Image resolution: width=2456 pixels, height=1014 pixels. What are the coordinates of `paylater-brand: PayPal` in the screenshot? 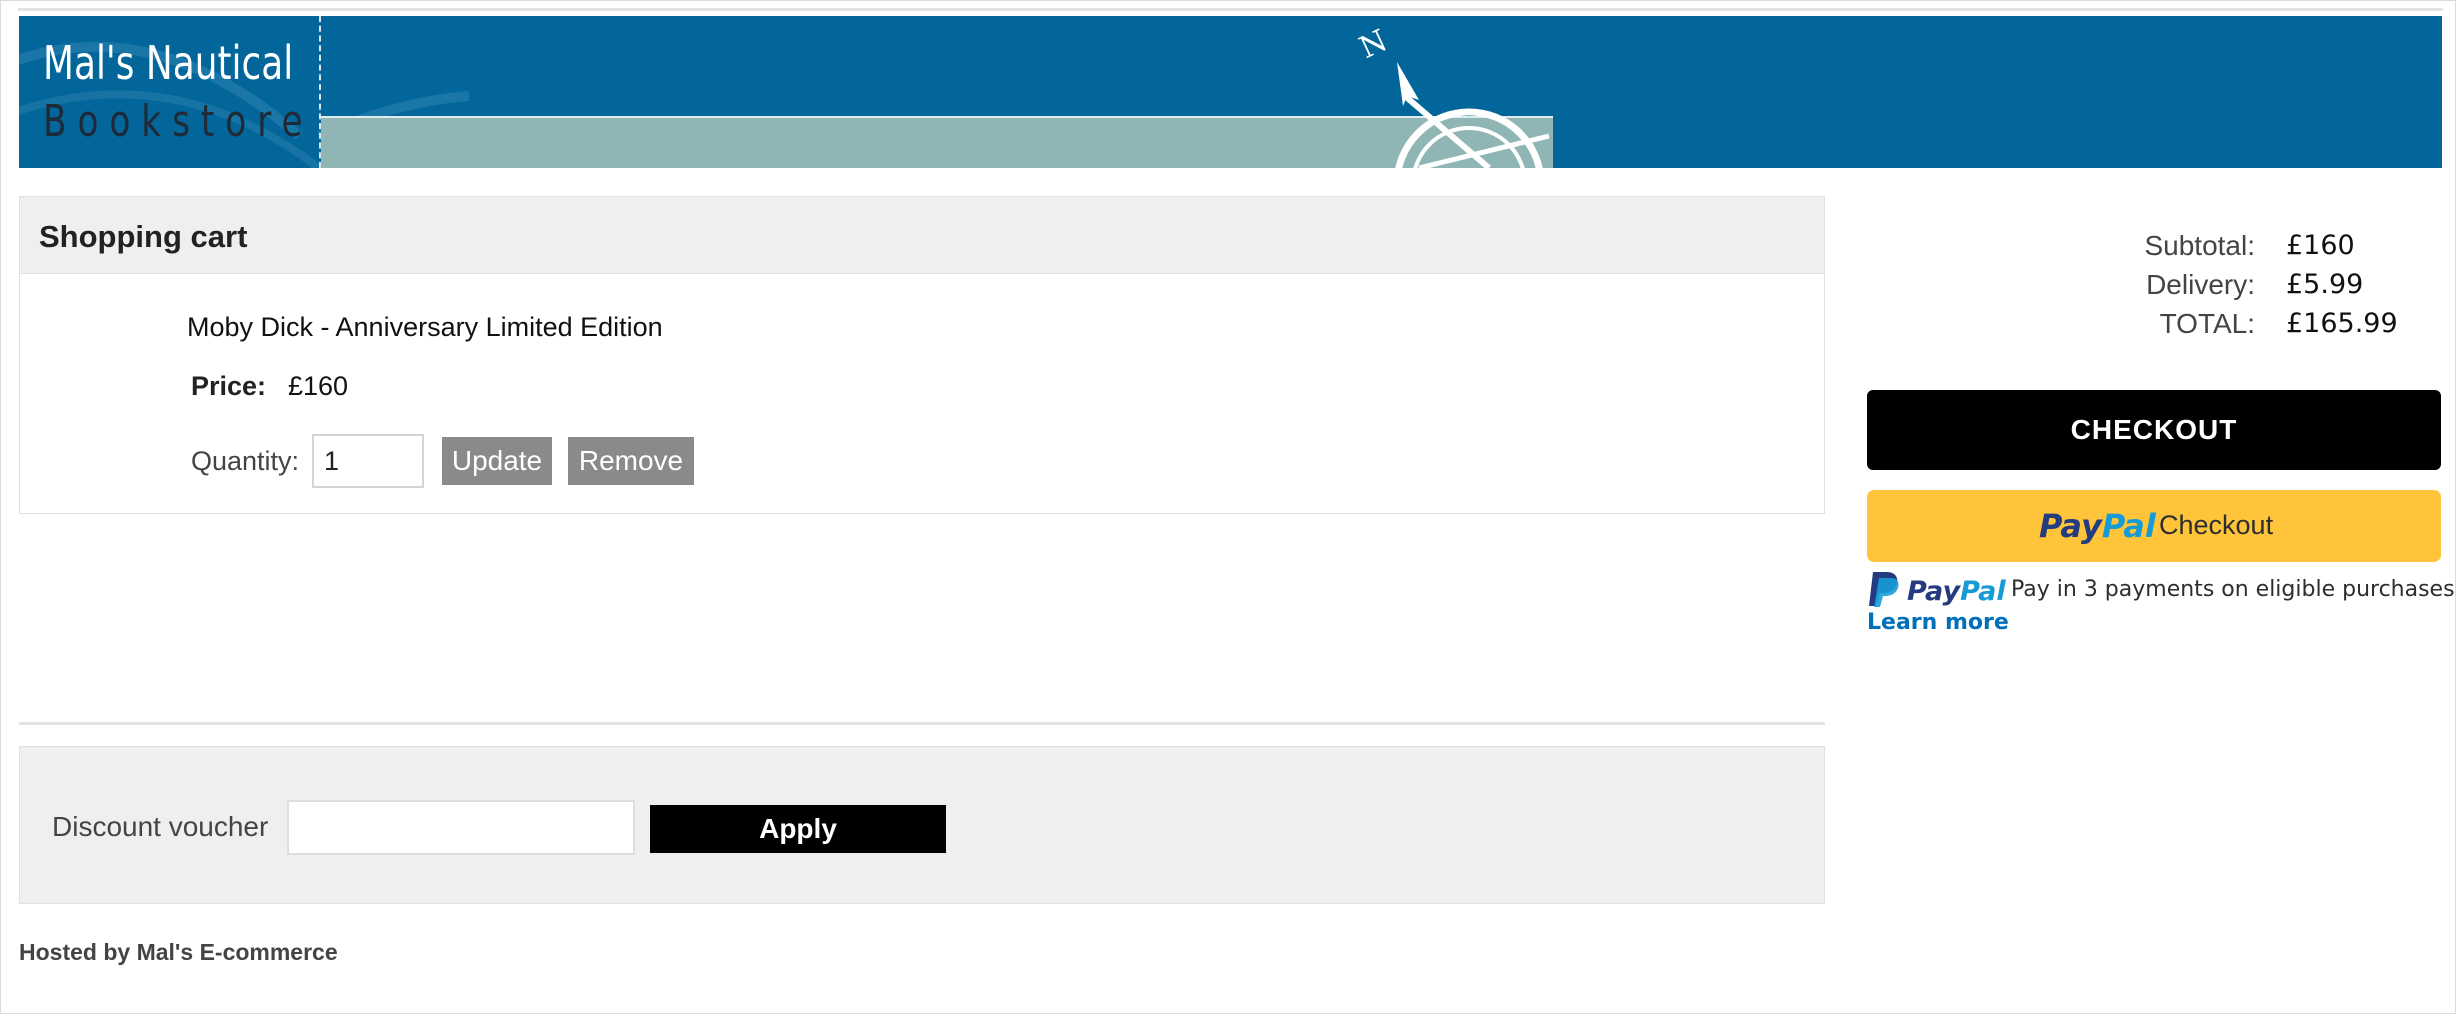 It's located at (1956, 591).